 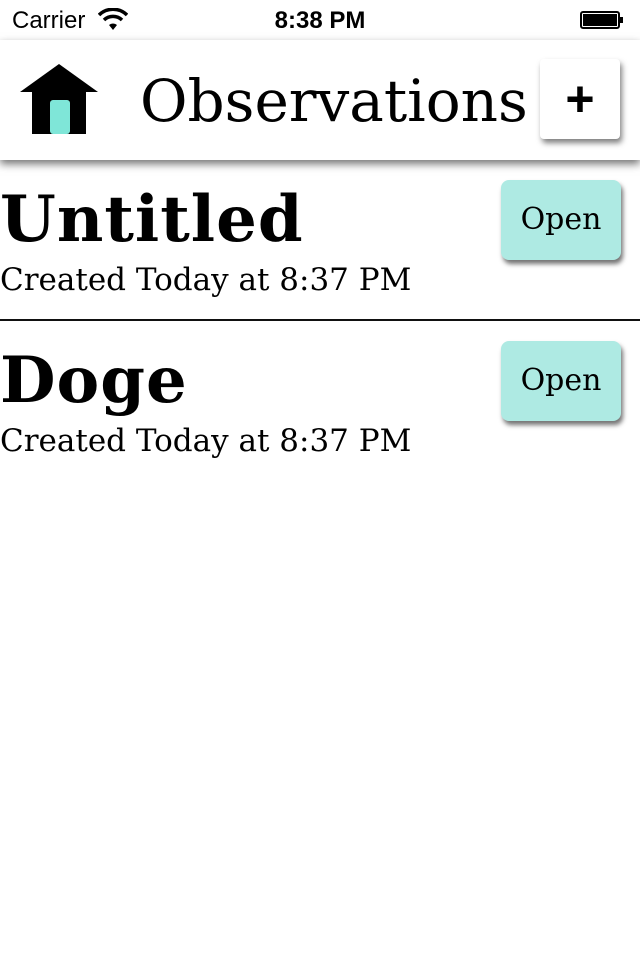 I want to click on home-icon, so click(x=59, y=99).